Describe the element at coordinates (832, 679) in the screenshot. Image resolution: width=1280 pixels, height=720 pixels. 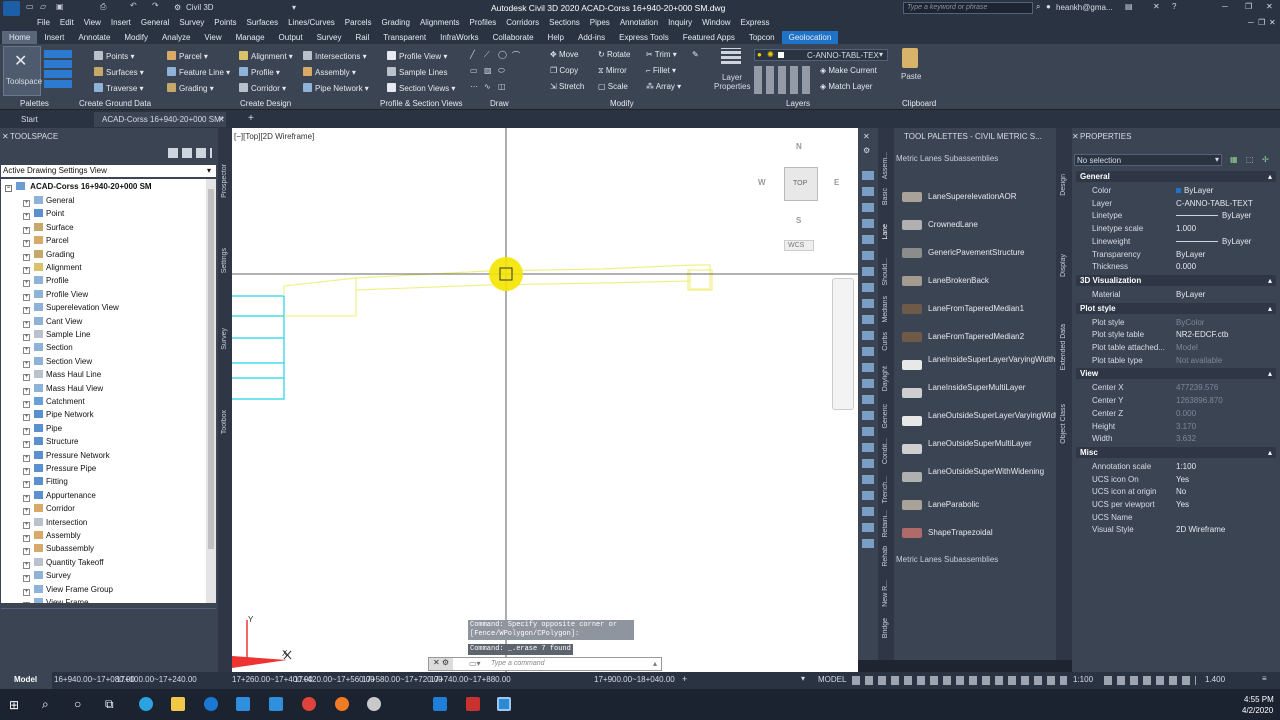
I see `model-space-label: MODEL` at that location.